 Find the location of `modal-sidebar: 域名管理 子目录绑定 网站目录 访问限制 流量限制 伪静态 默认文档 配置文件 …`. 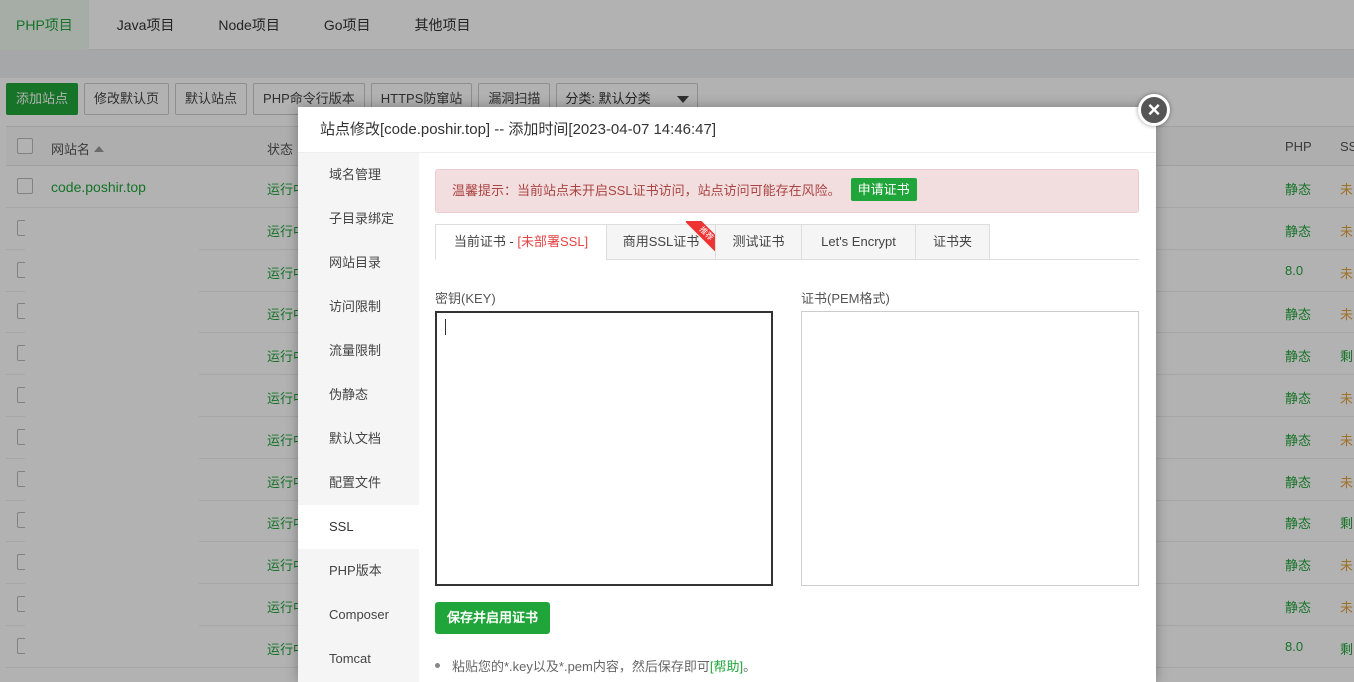

modal-sidebar: 域名管理 子目录绑定 网站目录 访问限制 流量限制 伪静态 默认文档 配置文件 … is located at coordinates (358, 417).